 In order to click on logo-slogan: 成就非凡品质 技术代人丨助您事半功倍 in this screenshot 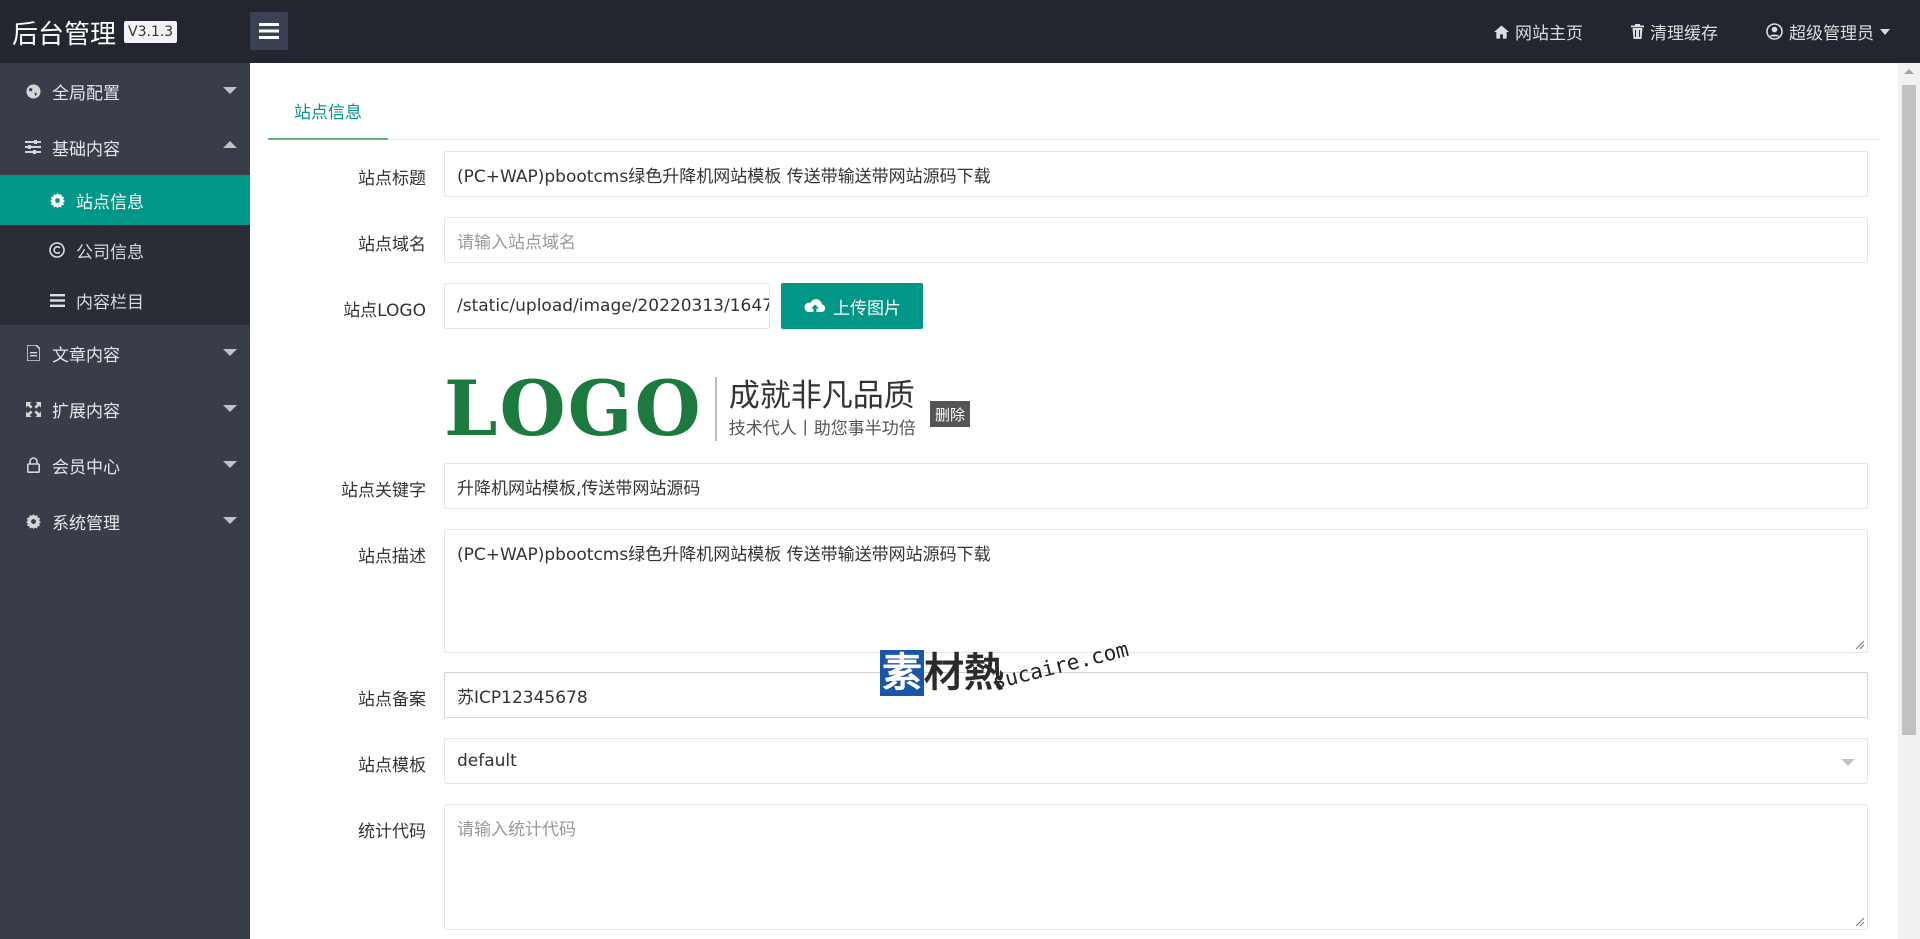, I will do `click(822, 409)`.